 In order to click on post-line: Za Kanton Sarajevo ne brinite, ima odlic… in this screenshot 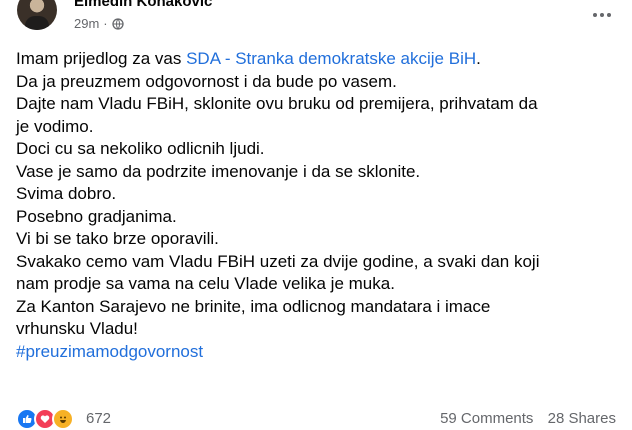, I will do `click(253, 306)`.